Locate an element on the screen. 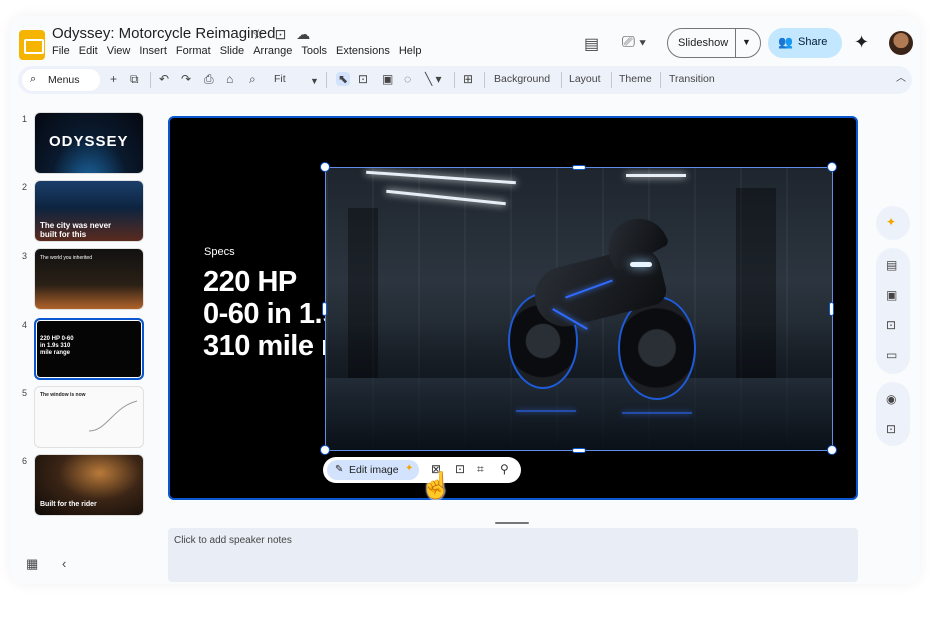  title-icons: ☆ ⊡ ☁ is located at coordinates (281, 34).